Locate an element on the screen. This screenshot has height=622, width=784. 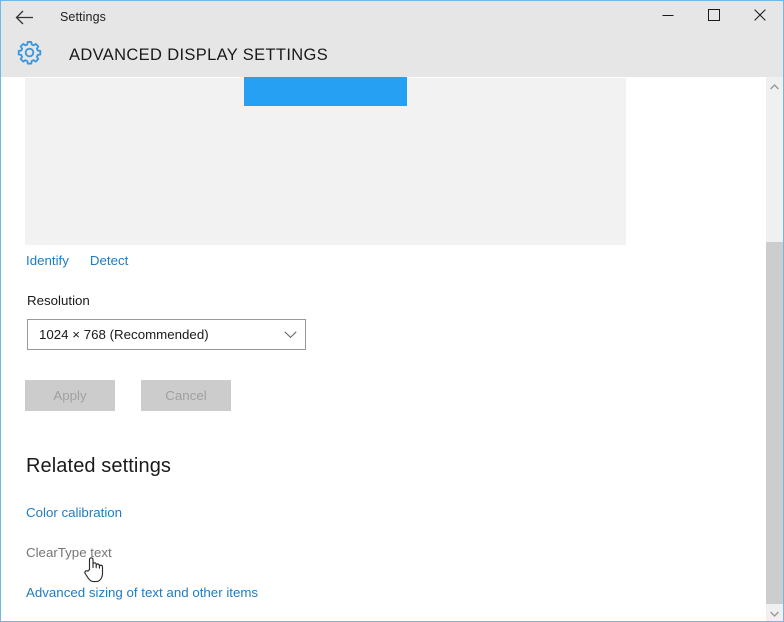
scrollbar-thumb is located at coordinates (774, 423).